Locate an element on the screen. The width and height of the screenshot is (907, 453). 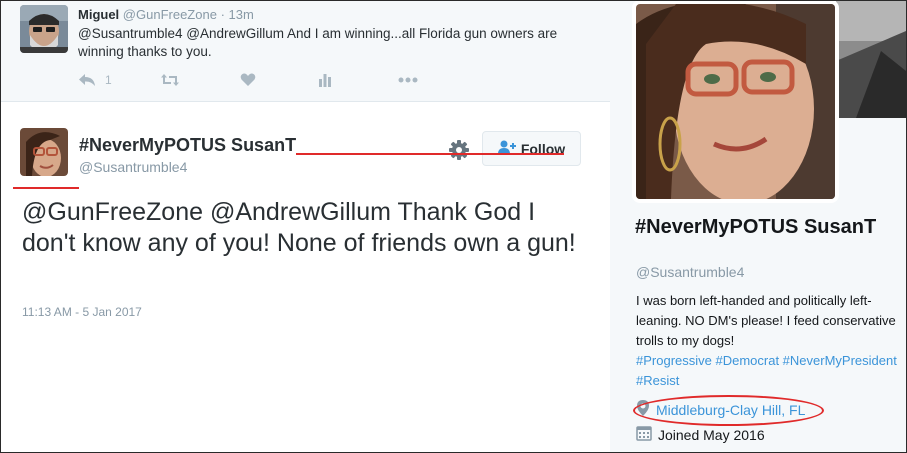
reply-author-name: Miguel is located at coordinates (98, 14).